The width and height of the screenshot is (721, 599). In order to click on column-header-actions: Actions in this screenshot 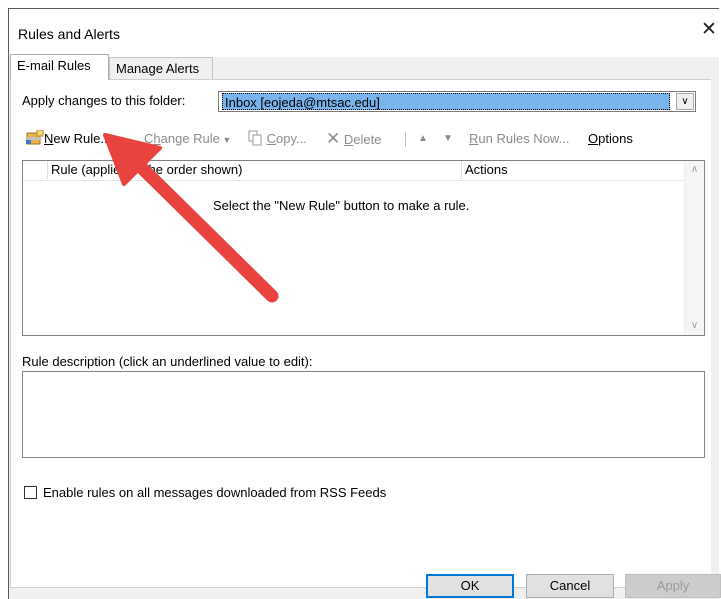, I will do `click(486, 170)`.